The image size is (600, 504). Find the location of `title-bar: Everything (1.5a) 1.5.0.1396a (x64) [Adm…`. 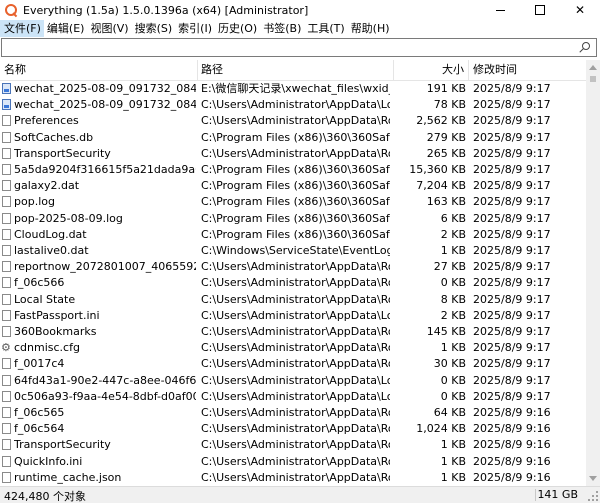

title-bar: Everything (1.5a) 1.5.0.1396a (x64) [Adm… is located at coordinates (300, 10).